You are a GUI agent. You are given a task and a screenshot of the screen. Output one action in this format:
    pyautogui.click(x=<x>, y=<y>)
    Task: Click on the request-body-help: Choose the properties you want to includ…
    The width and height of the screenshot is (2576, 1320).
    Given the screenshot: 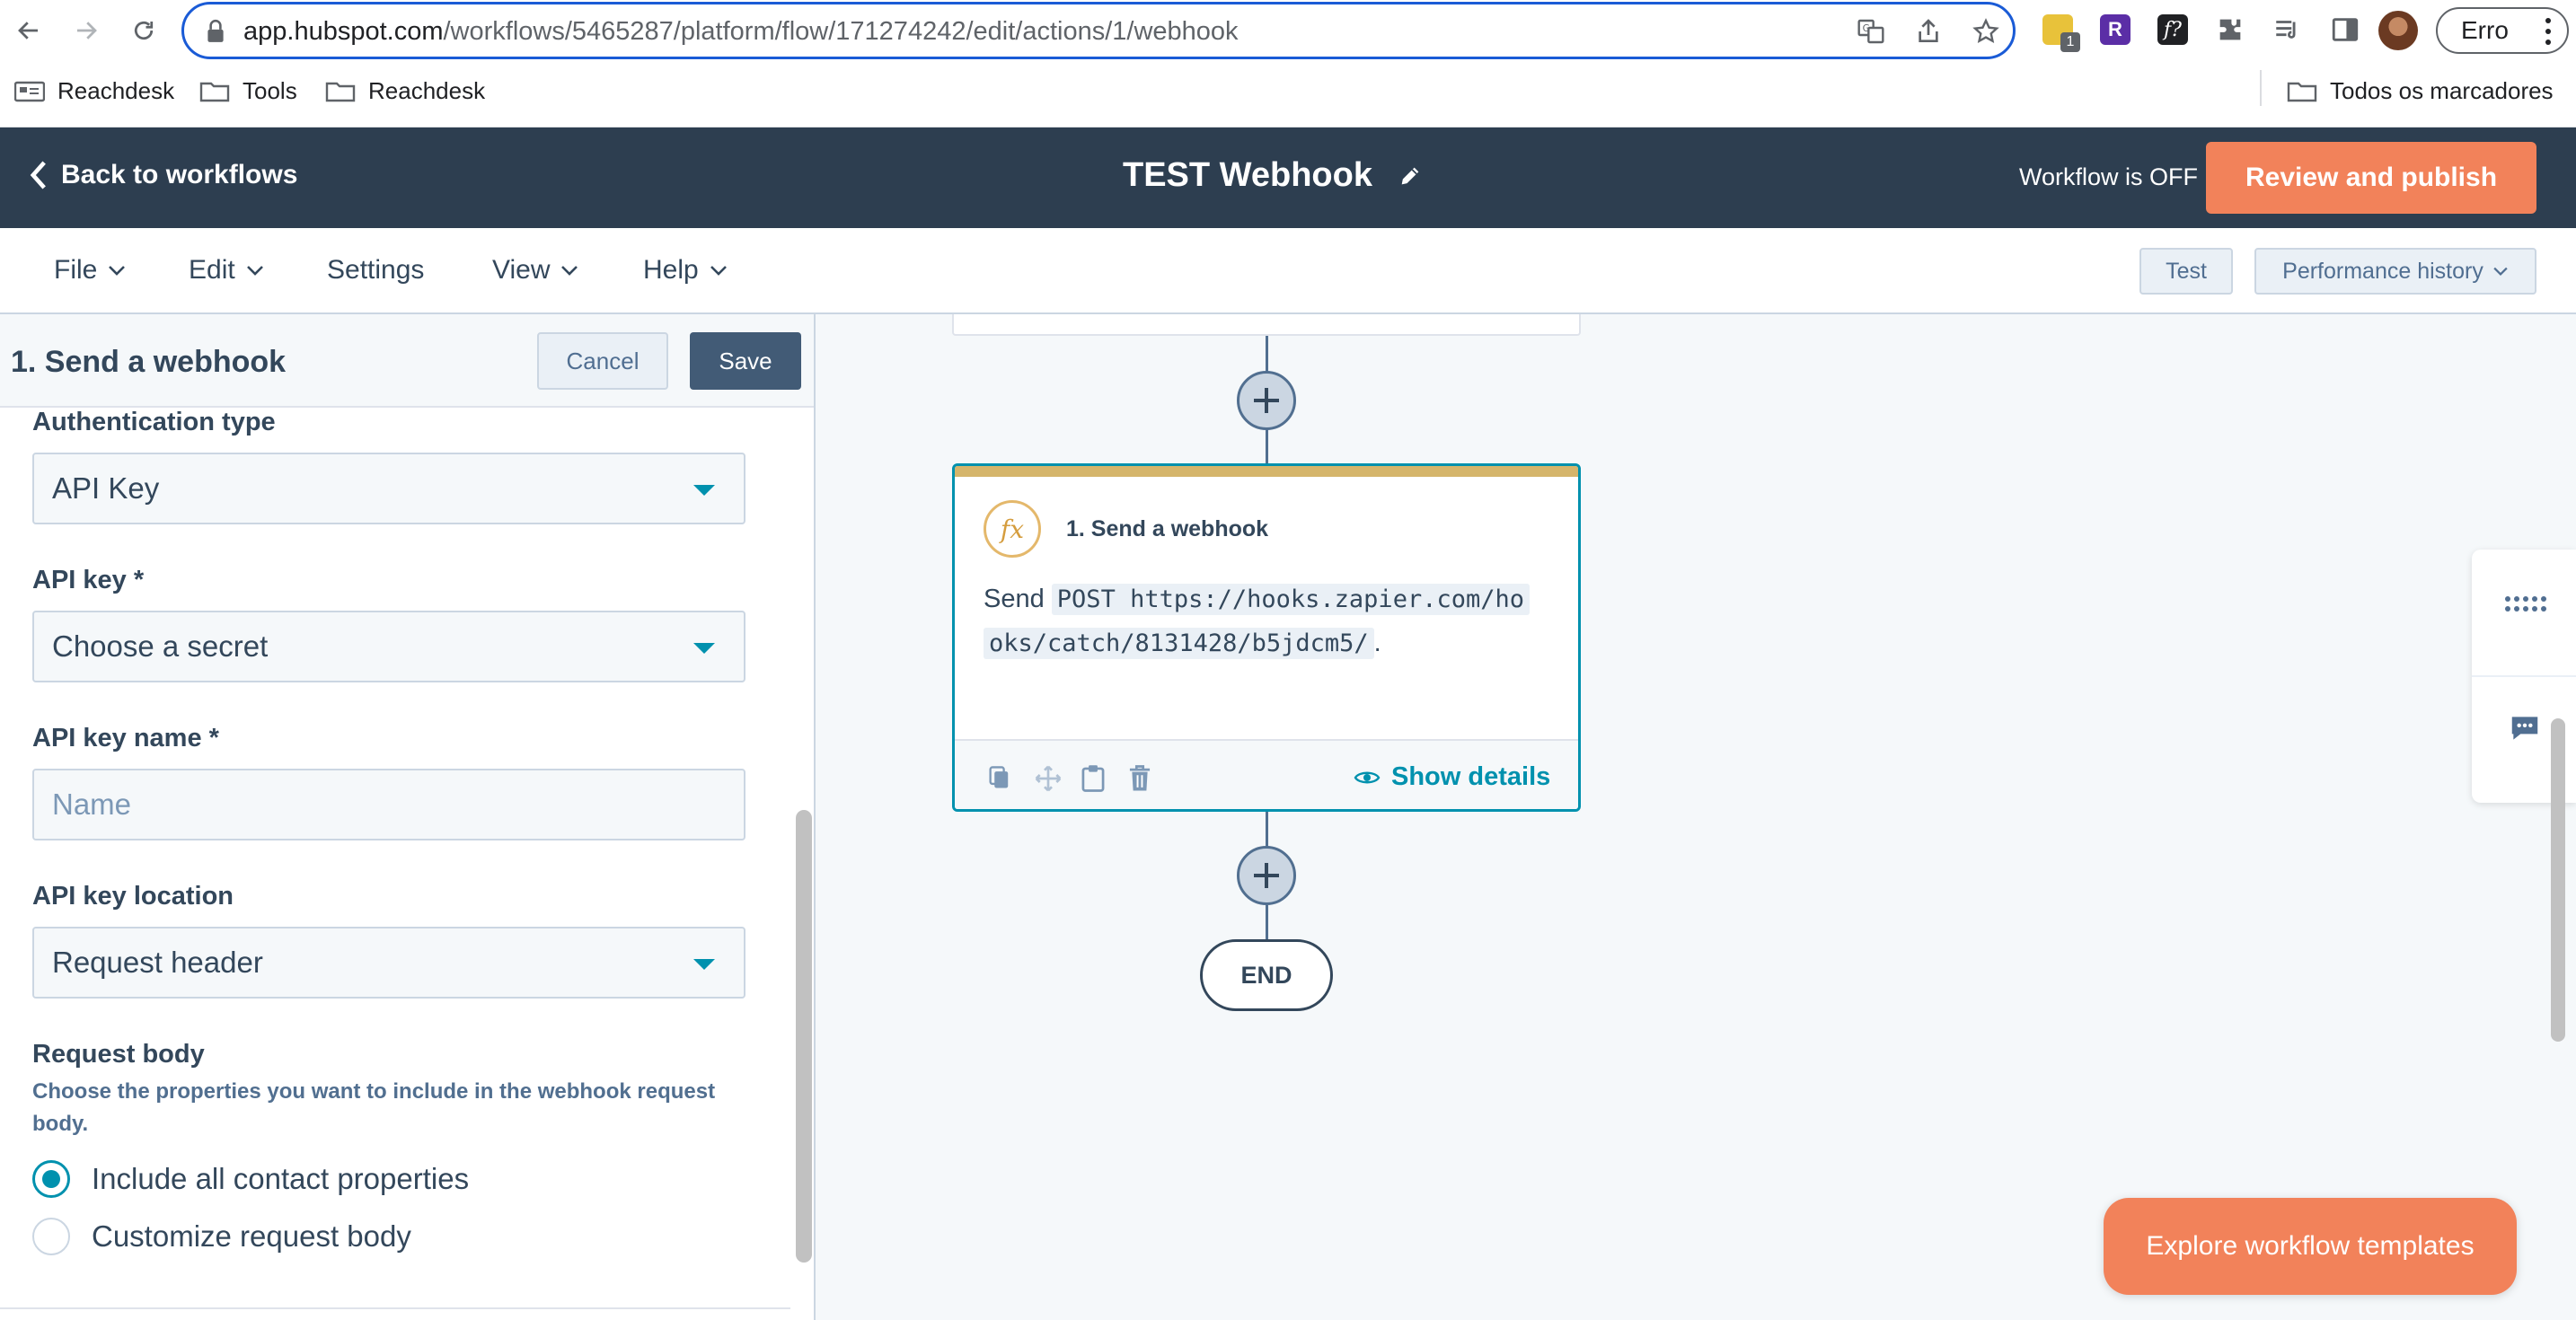 What is the action you would take?
    pyautogui.click(x=374, y=1107)
    